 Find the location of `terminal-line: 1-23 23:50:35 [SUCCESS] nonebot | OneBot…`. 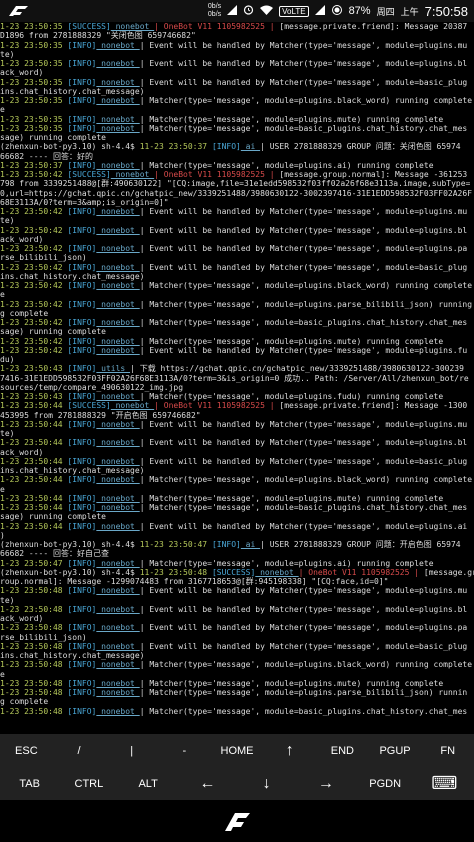

terminal-line: 1-23 23:50:35 [SUCCESS] nonebot | OneBot… is located at coordinates (237, 26).